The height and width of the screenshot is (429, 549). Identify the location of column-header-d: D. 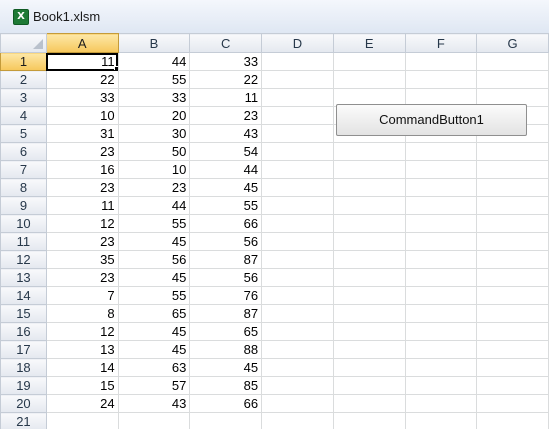
(297, 43).